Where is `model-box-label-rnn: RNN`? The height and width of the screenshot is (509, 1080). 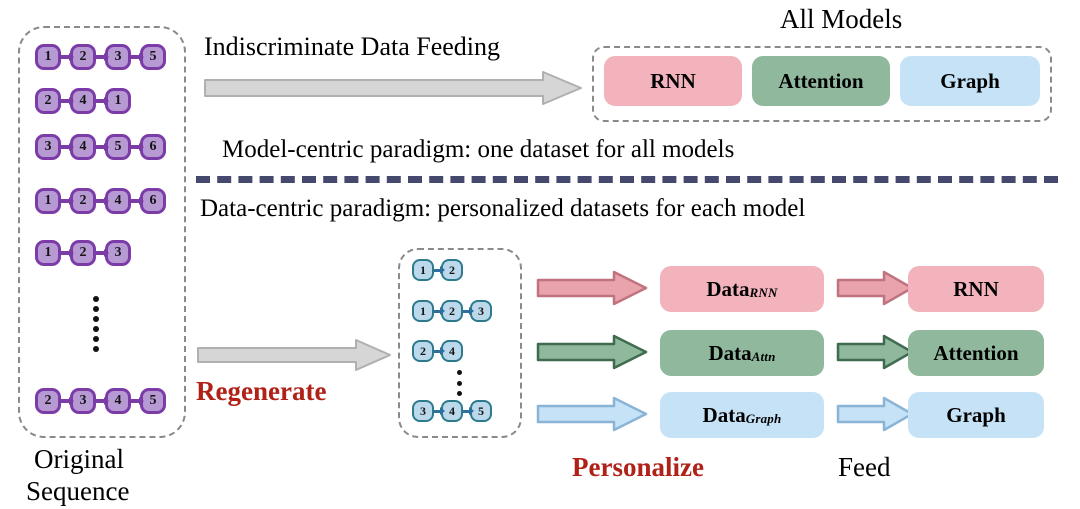
model-box-label-rnn: RNN is located at coordinates (976, 288).